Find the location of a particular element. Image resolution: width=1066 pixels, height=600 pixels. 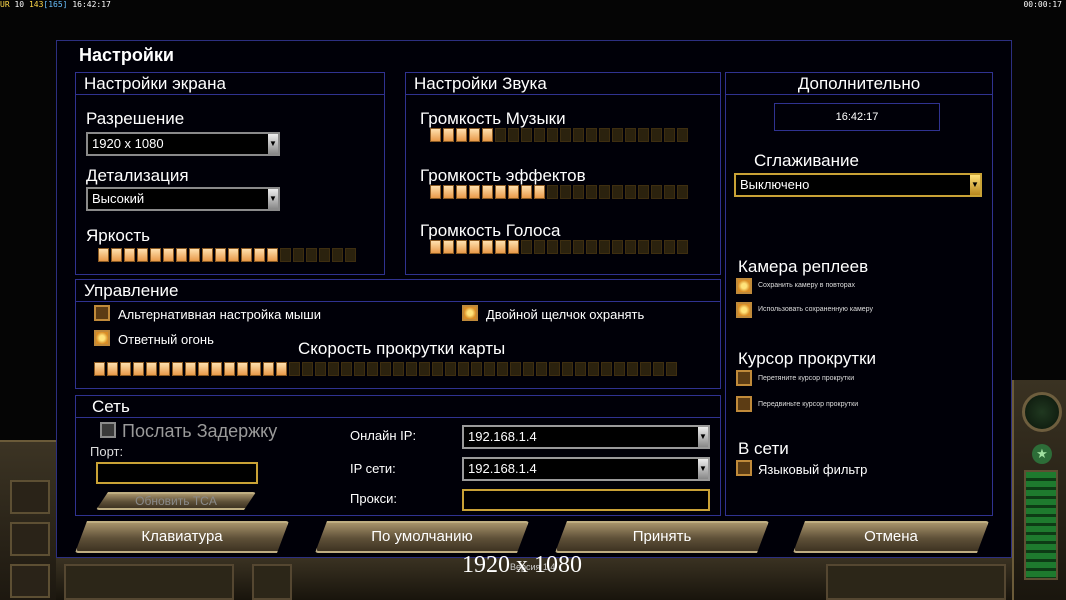

hud-slot is located at coordinates (30, 581).